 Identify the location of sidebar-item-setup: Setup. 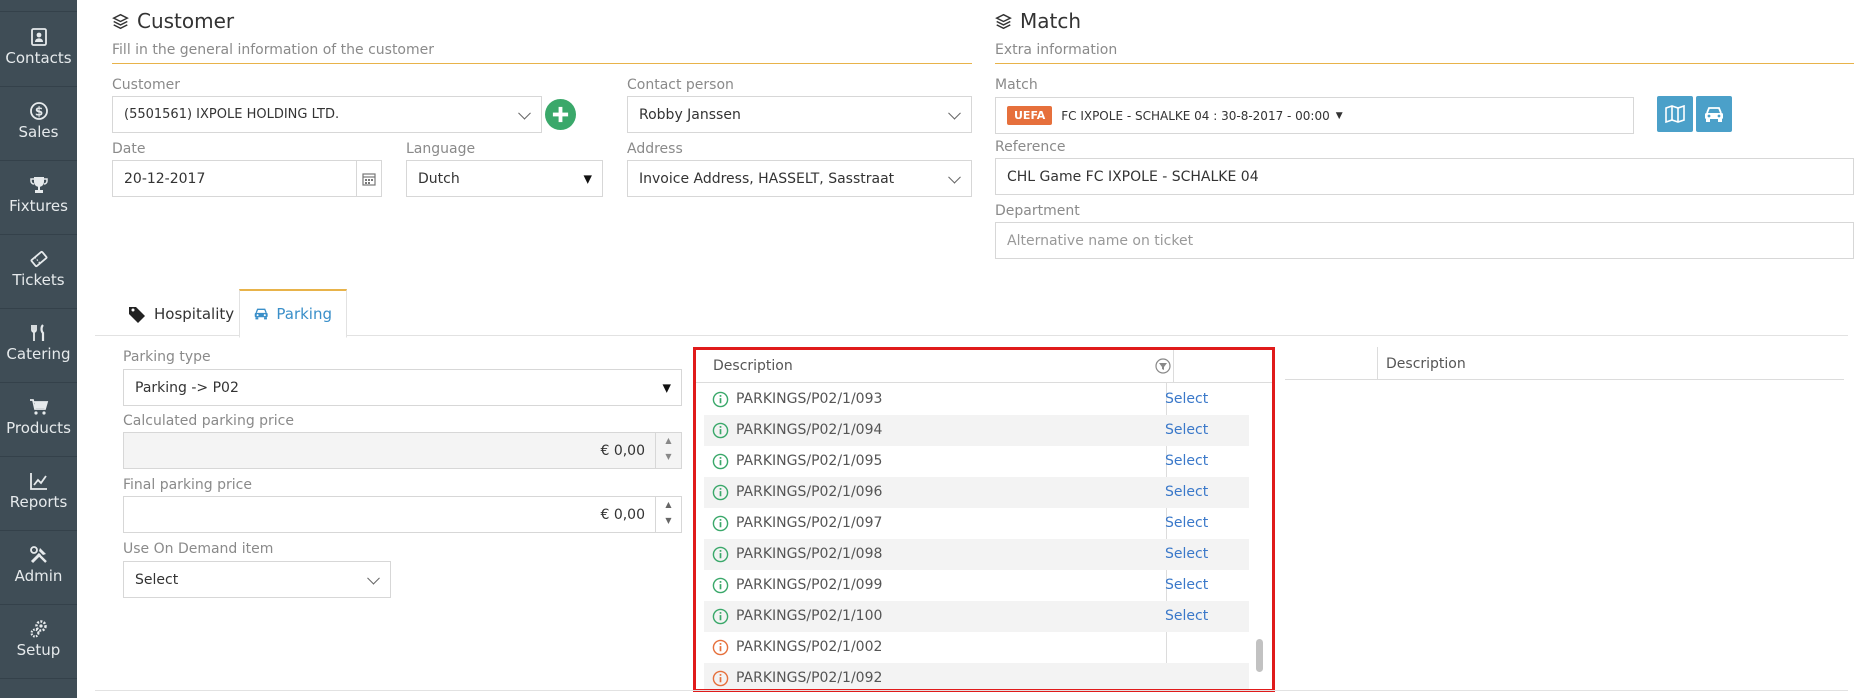
(38, 642).